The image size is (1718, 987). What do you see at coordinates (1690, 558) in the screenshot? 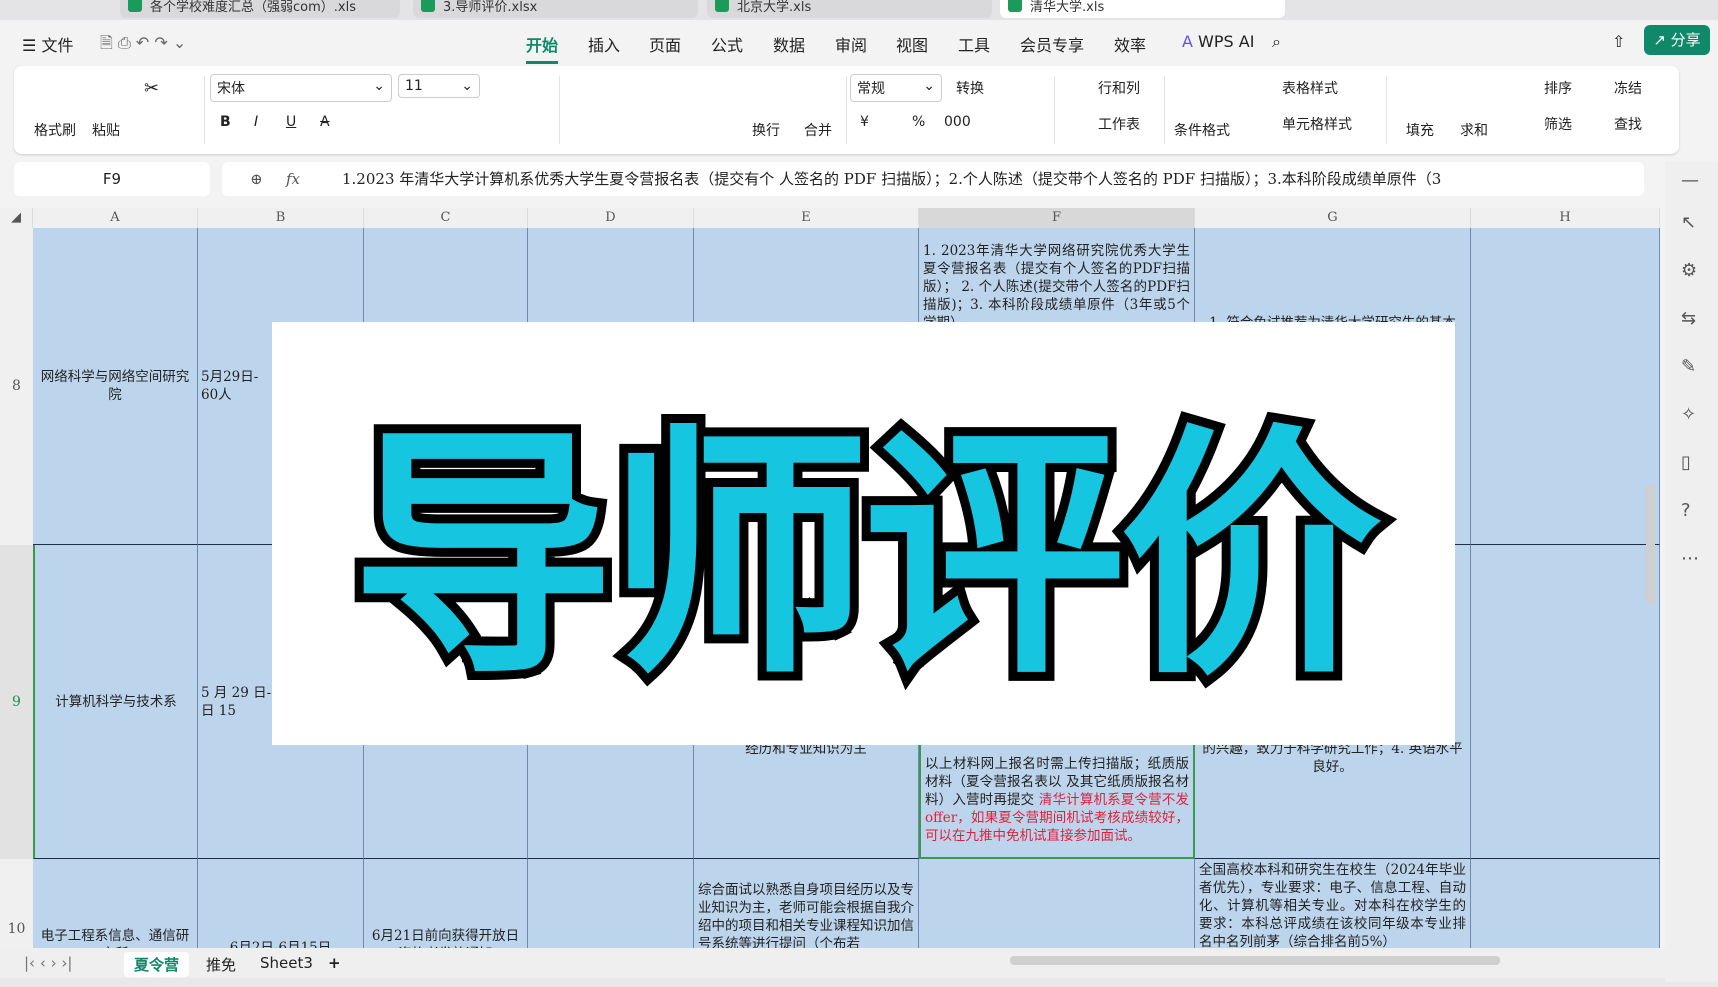
I see `more-icon: ⋯` at bounding box center [1690, 558].